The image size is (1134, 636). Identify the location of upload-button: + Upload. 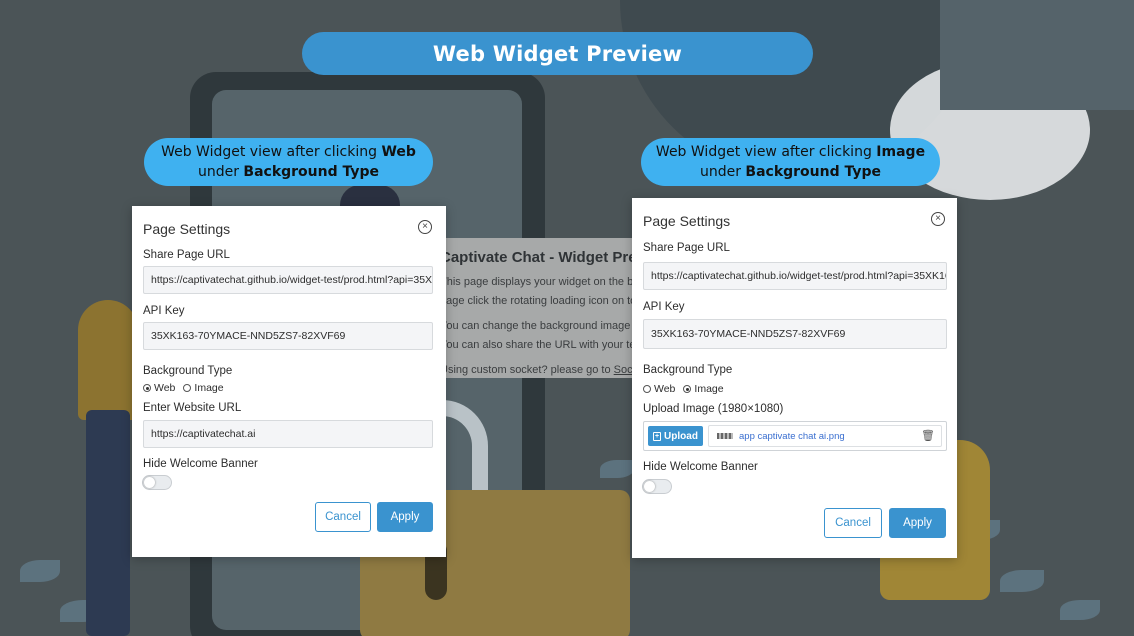
(675, 436).